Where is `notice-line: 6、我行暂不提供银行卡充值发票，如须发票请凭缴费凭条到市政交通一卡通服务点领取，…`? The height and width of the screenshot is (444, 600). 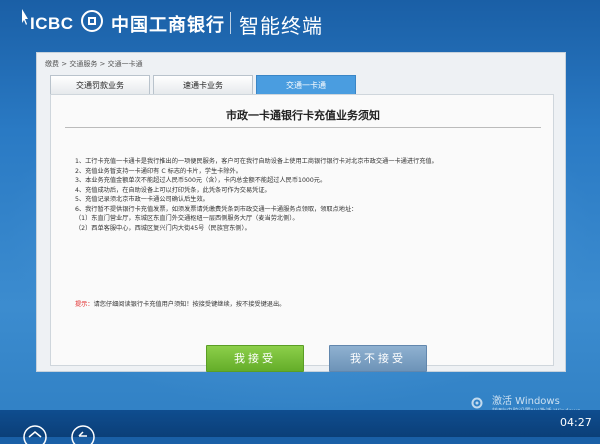
notice-line: 6、我行暂不提供银行卡充值发票，如须发票请凭缴费凭条到市政交通一卡通服务点领取，… is located at coordinates (216, 209).